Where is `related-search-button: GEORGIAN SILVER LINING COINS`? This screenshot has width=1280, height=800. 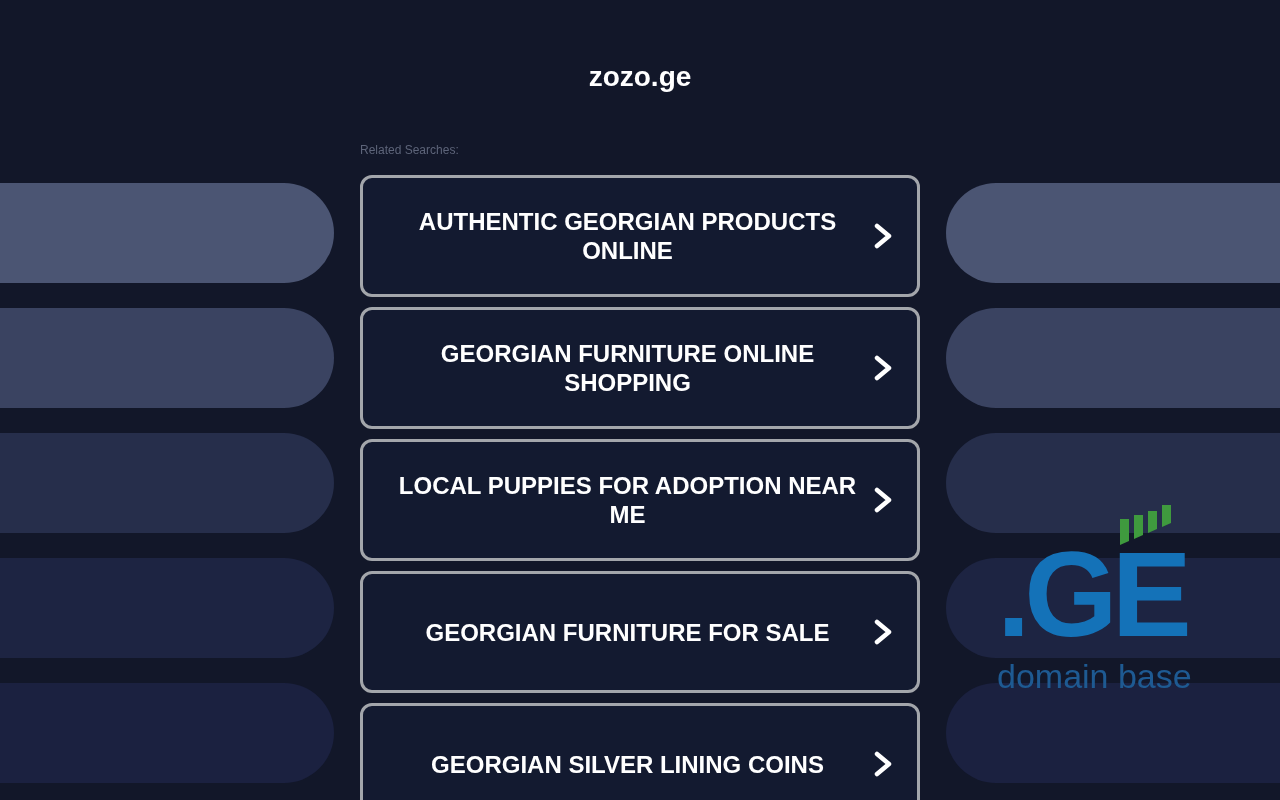 related-search-button: GEORGIAN SILVER LINING COINS is located at coordinates (640, 751).